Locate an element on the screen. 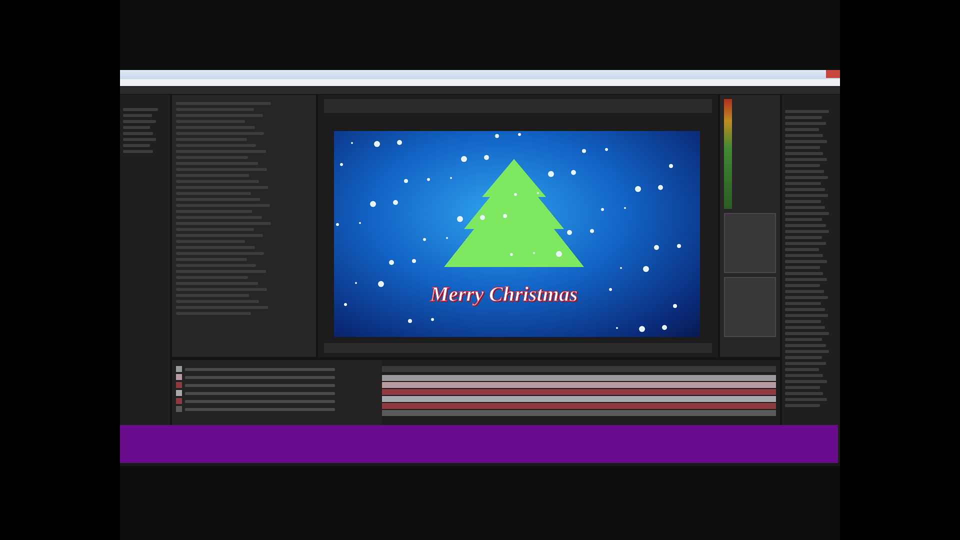 The image size is (960, 540). paragraph-panel is located at coordinates (750, 307).